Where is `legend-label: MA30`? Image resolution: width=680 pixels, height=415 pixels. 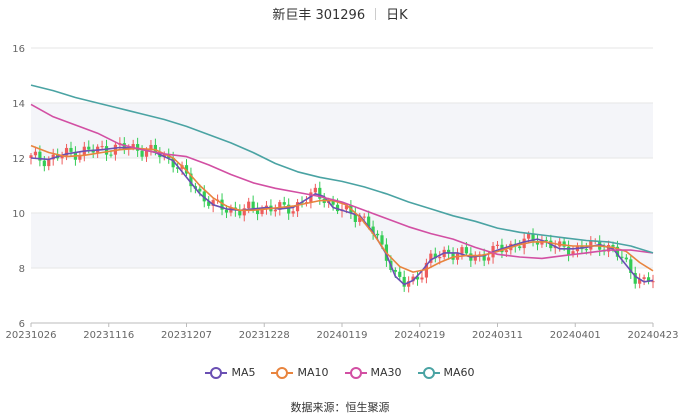
legend-label: MA30 is located at coordinates (386, 372).